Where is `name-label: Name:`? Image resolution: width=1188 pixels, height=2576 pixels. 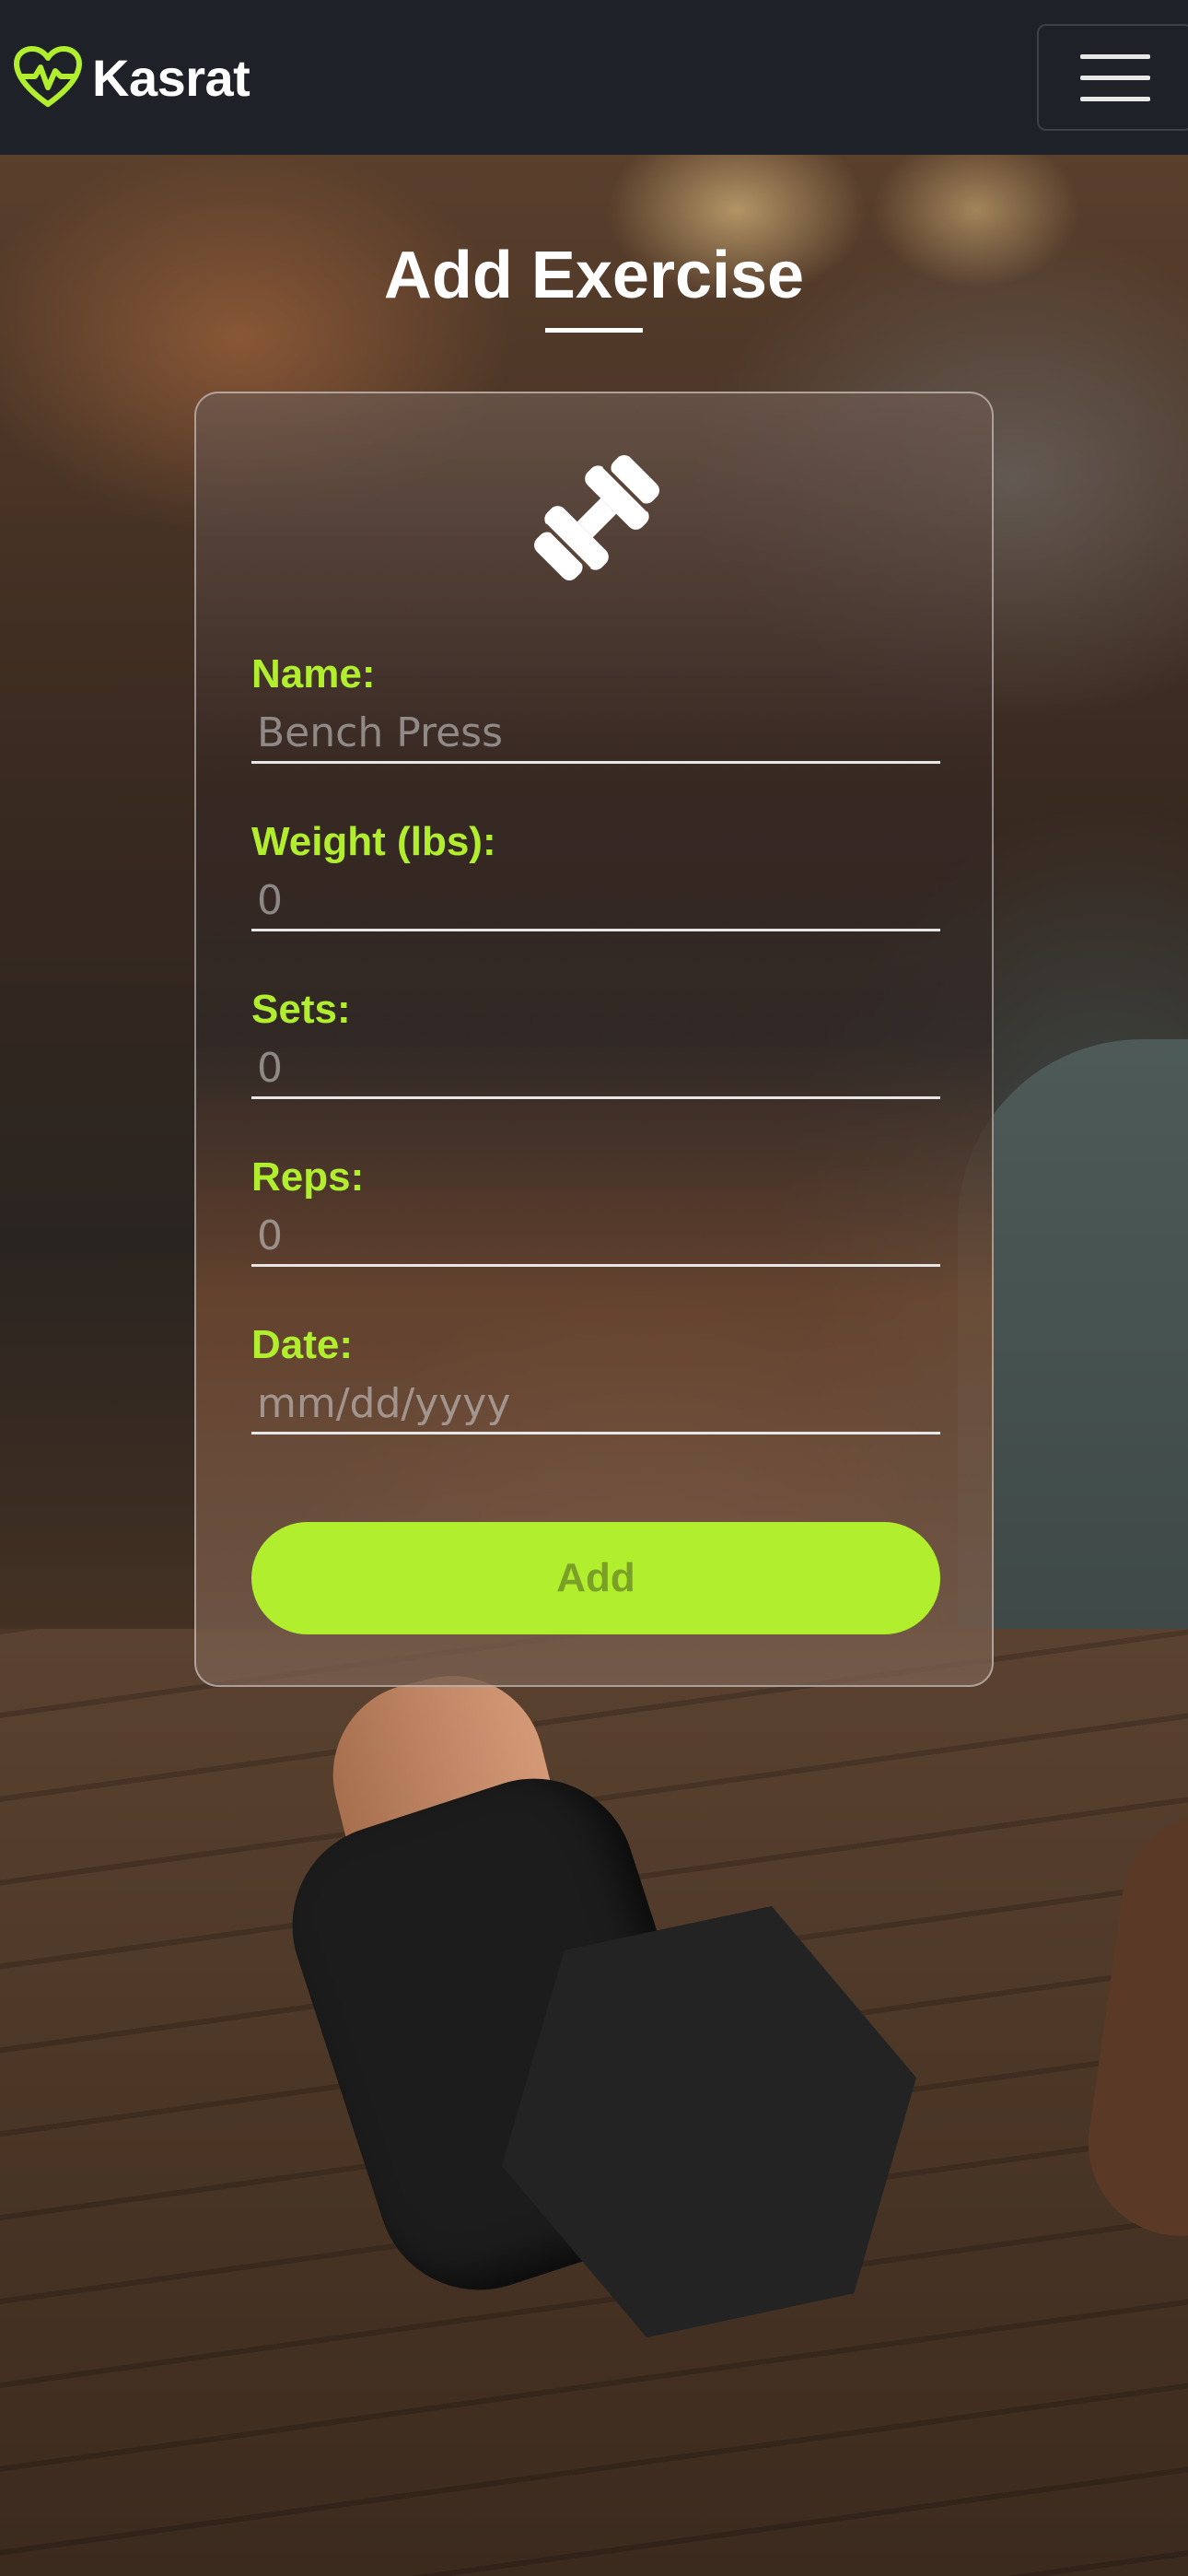
name-label: Name: is located at coordinates (313, 674).